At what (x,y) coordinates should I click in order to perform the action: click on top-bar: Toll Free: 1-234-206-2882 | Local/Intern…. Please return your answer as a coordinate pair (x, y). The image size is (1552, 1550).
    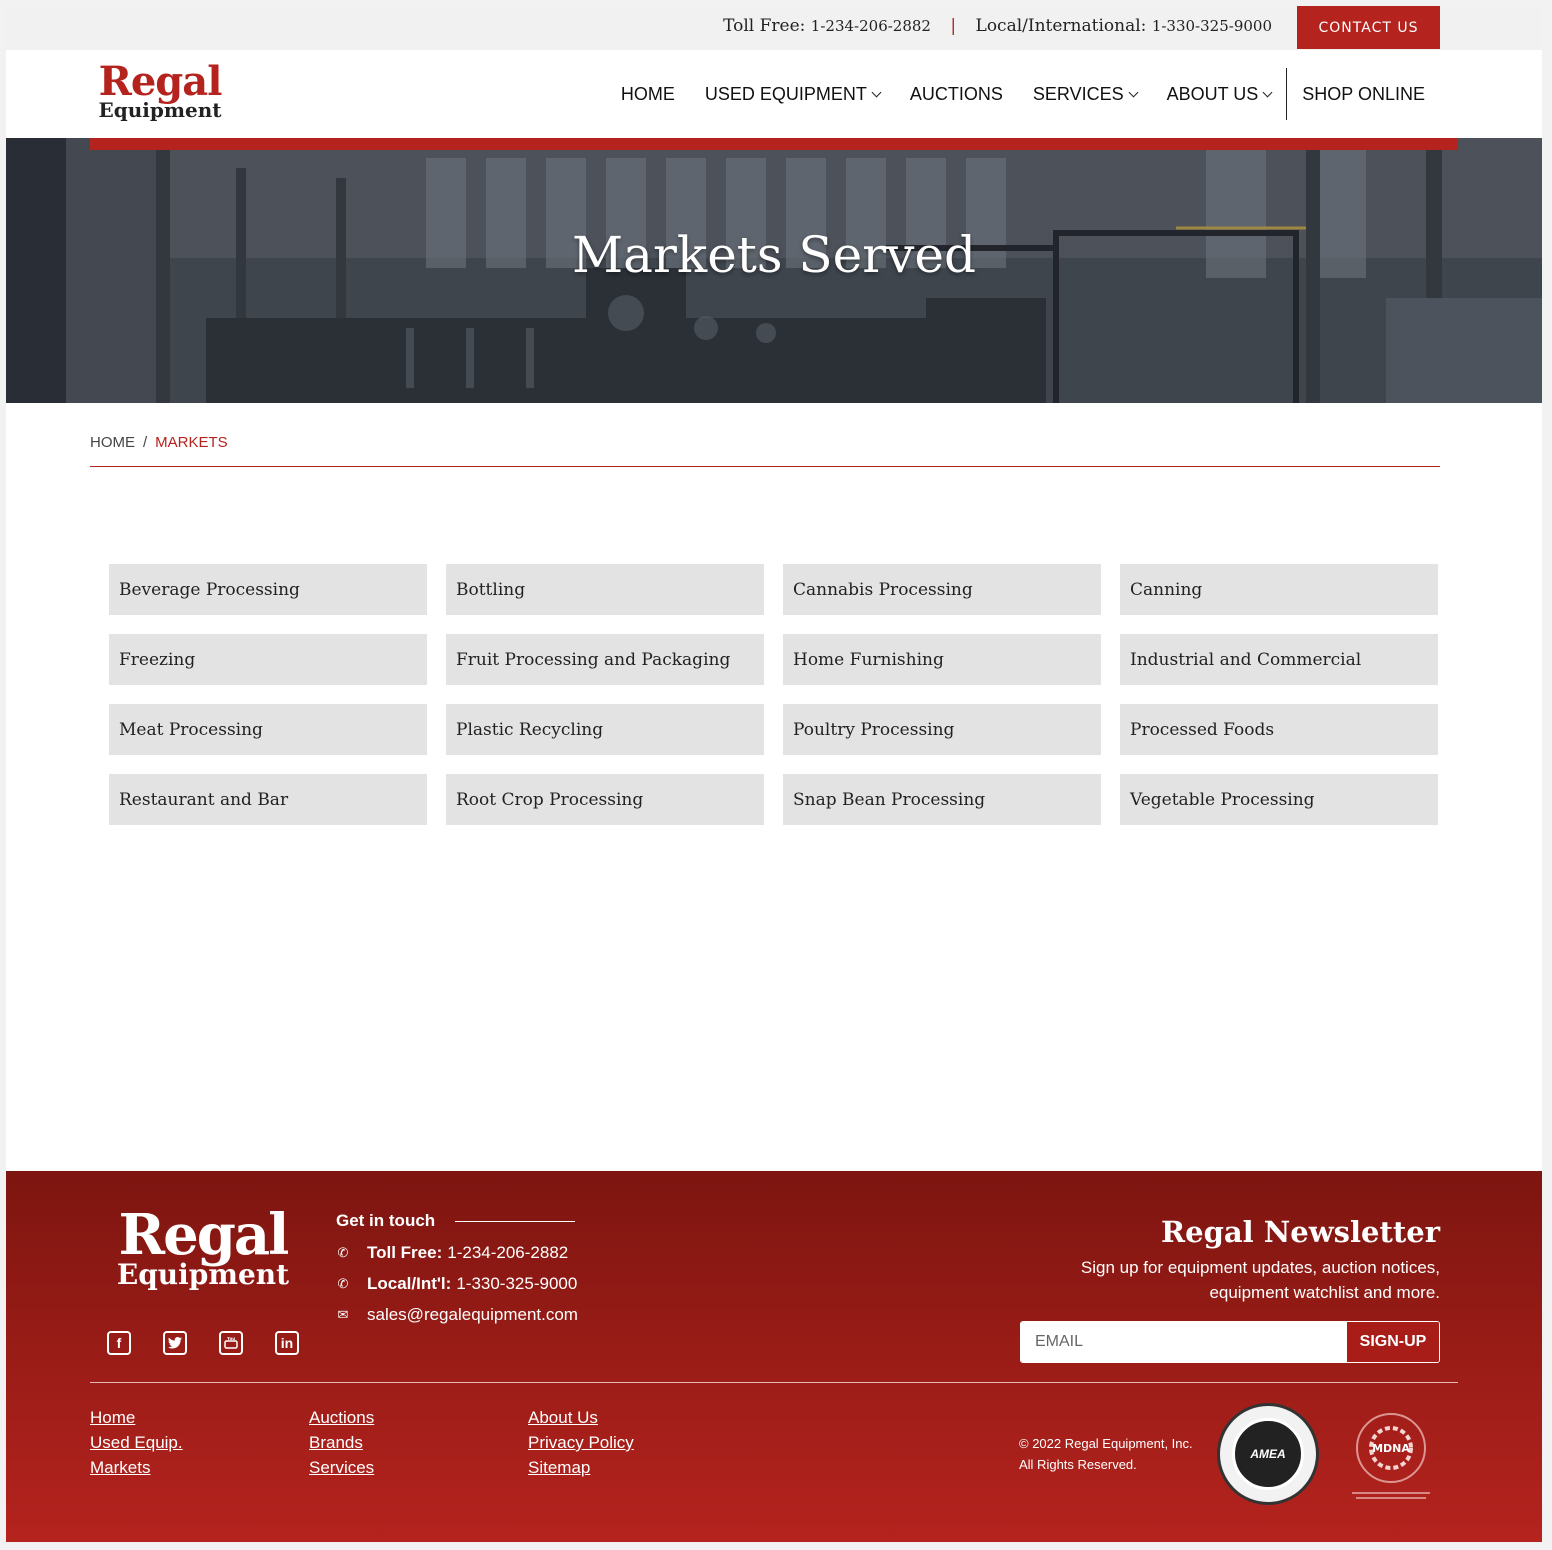
    Looking at the image, I should click on (774, 28).